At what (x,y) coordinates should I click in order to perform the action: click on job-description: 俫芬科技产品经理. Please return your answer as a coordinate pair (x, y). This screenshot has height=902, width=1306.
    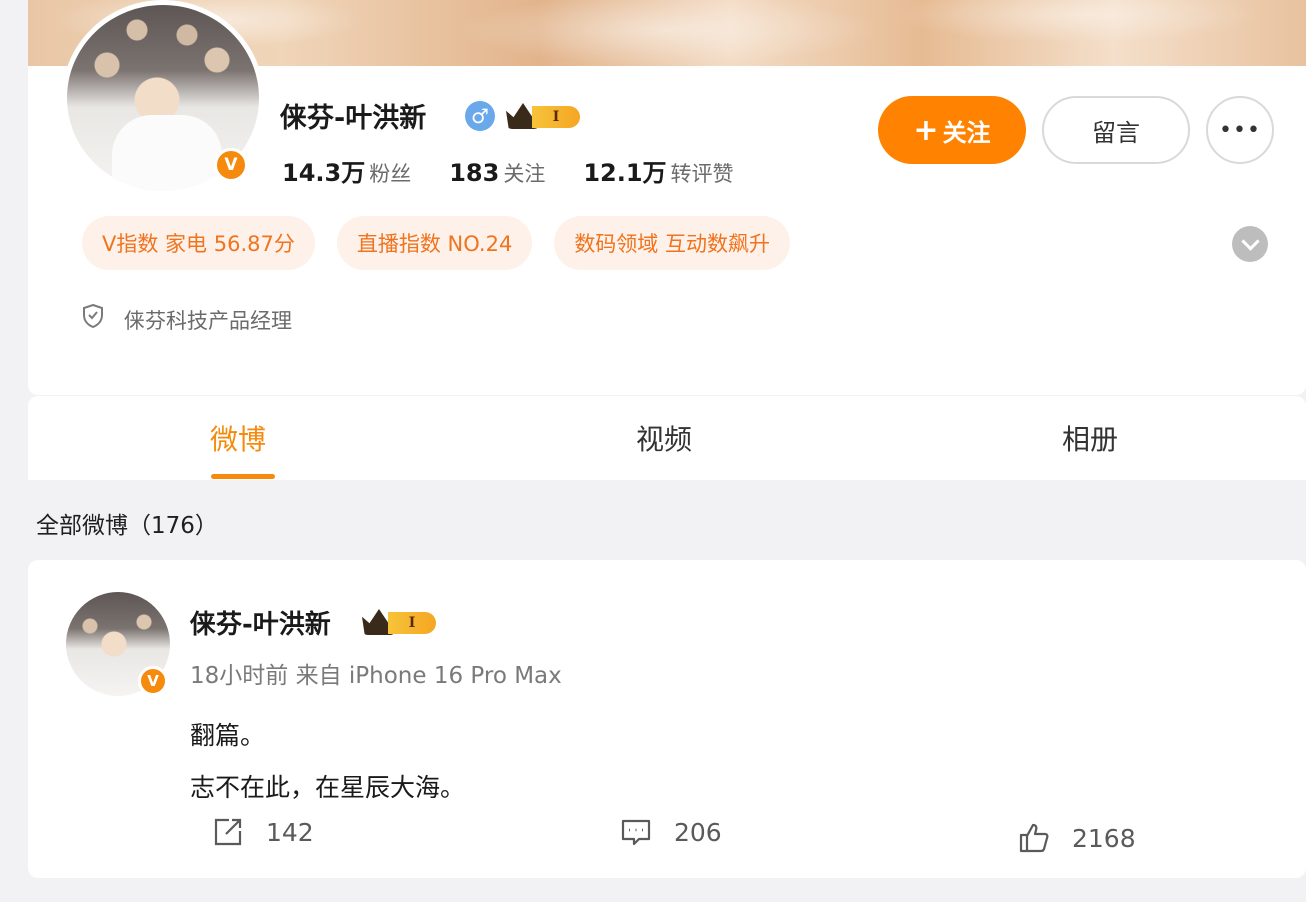
    Looking at the image, I should click on (208, 321).